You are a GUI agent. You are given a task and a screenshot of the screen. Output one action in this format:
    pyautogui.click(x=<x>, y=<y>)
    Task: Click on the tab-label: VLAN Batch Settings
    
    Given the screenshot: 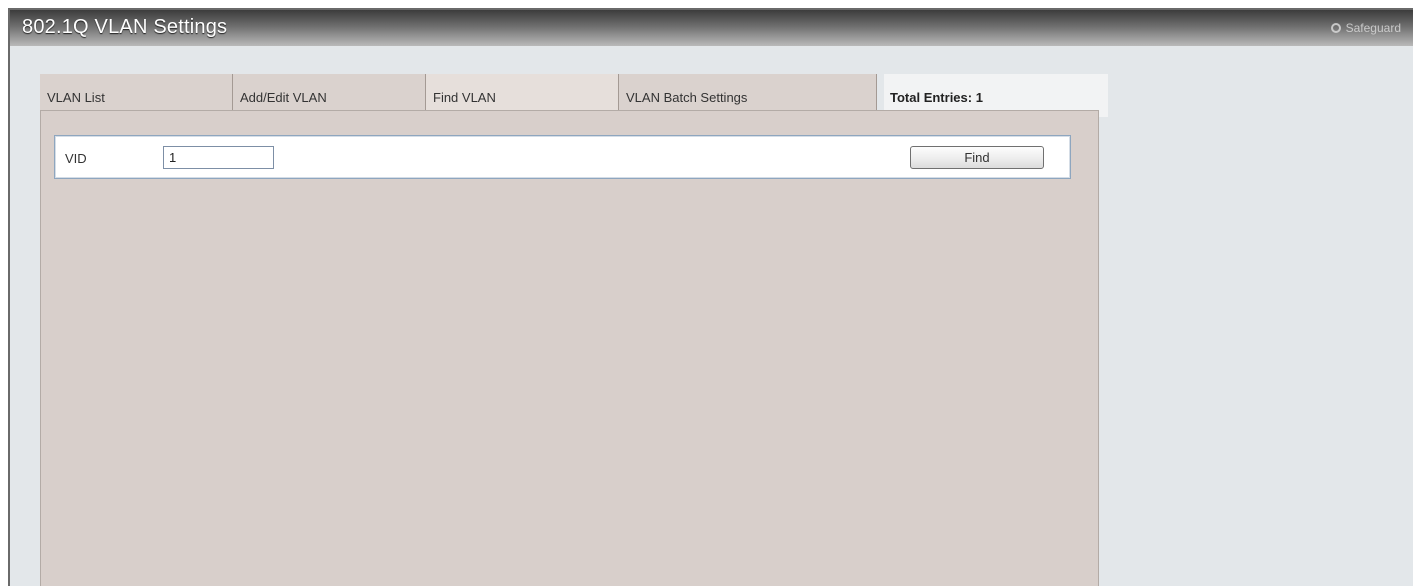 What is the action you would take?
    pyautogui.click(x=687, y=97)
    